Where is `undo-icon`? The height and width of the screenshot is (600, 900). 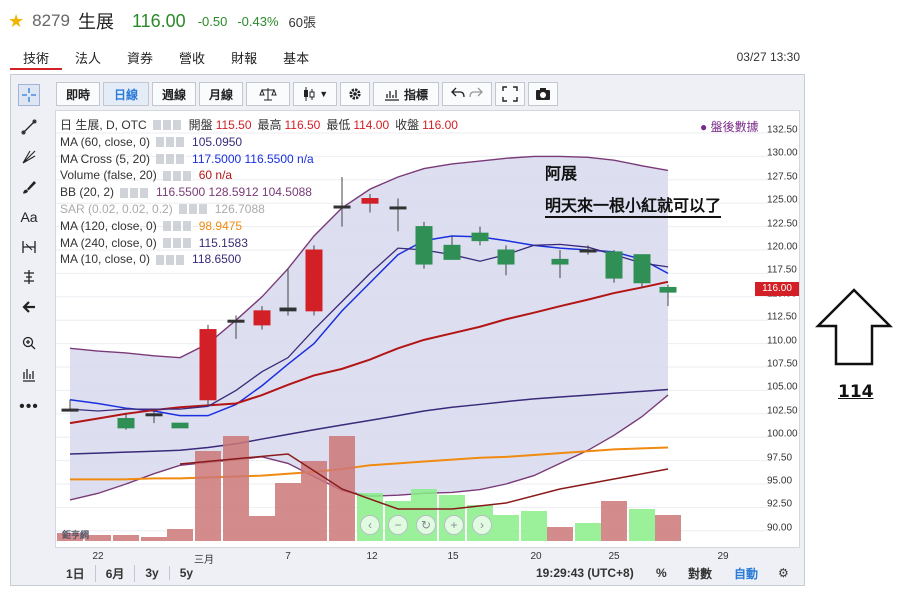
undo-icon is located at coordinates (458, 94).